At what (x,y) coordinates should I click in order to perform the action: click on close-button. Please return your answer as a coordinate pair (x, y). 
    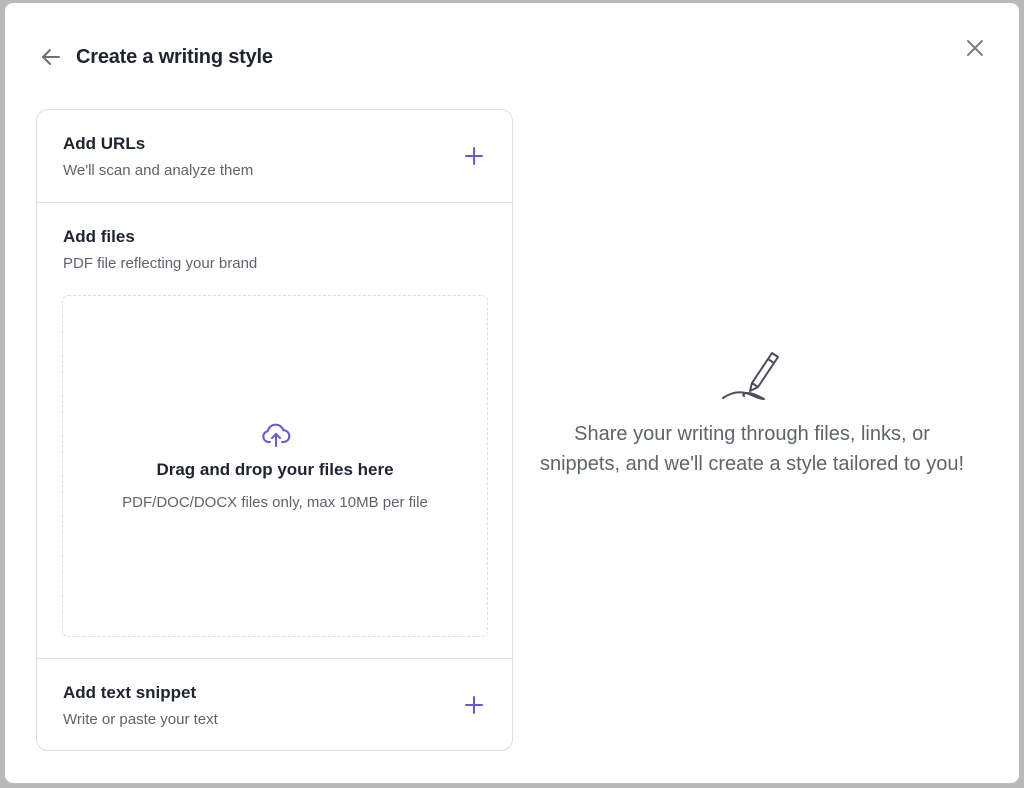
    Looking at the image, I should click on (975, 48).